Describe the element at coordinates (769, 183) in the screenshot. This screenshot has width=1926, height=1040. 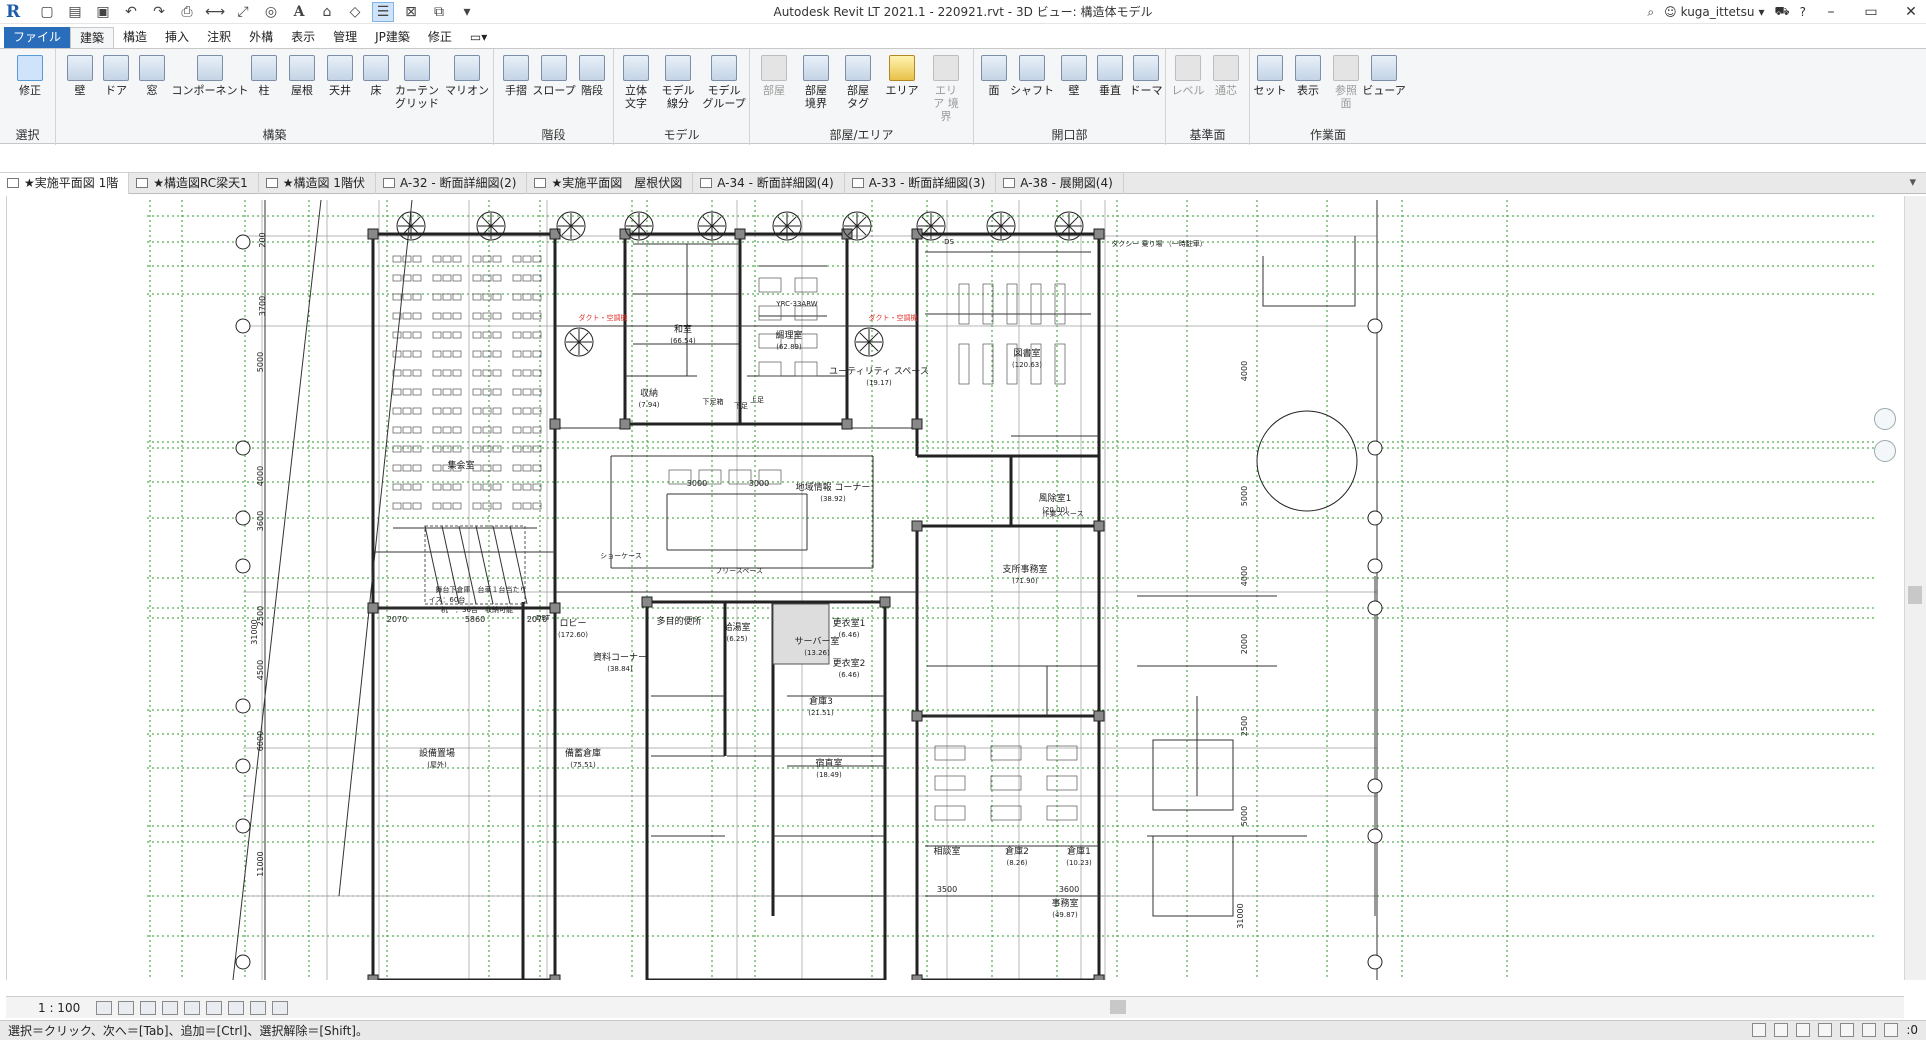
I see `view-tab: A-34 - 断面詳細図(4)` at that location.